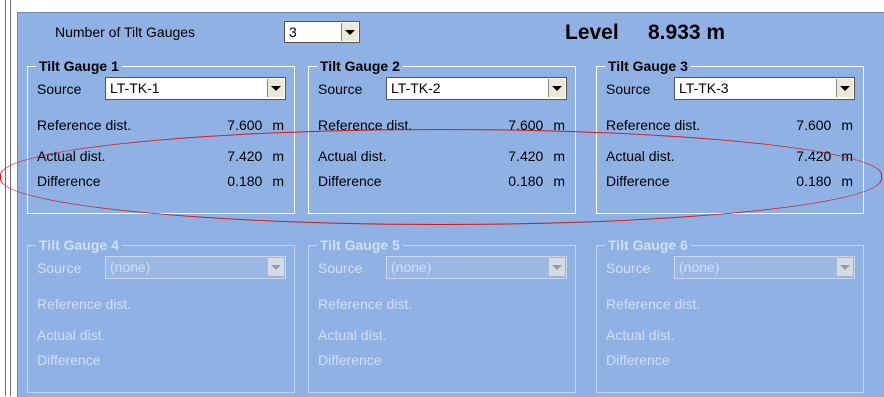 The image size is (884, 397). What do you see at coordinates (592, 32) in the screenshot?
I see `level-label: Level` at bounding box center [592, 32].